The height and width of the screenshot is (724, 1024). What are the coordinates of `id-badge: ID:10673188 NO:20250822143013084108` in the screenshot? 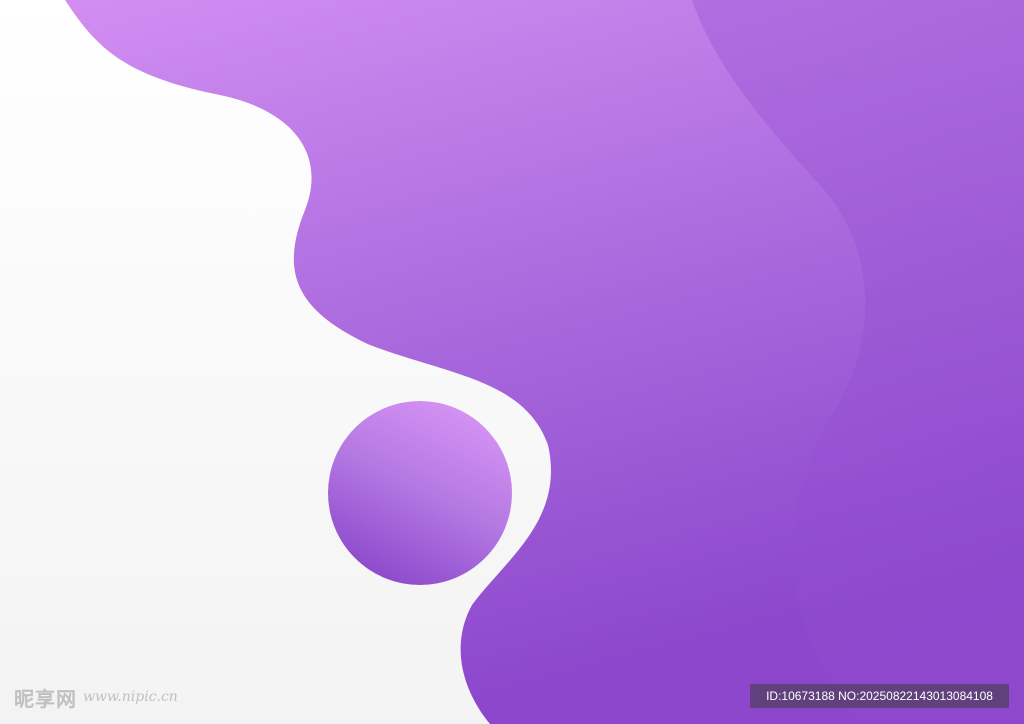 It's located at (879, 696).